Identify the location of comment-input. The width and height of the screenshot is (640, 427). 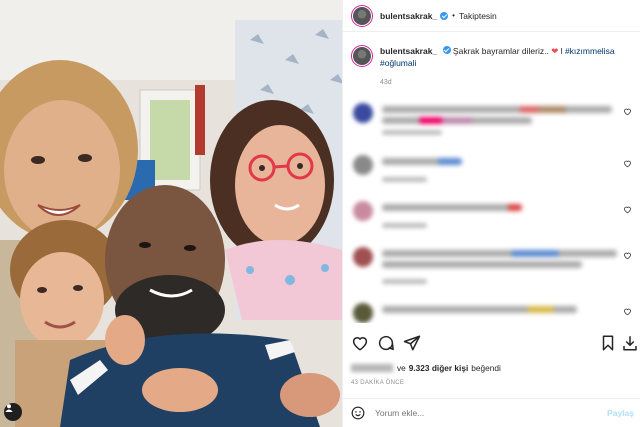
(475, 413).